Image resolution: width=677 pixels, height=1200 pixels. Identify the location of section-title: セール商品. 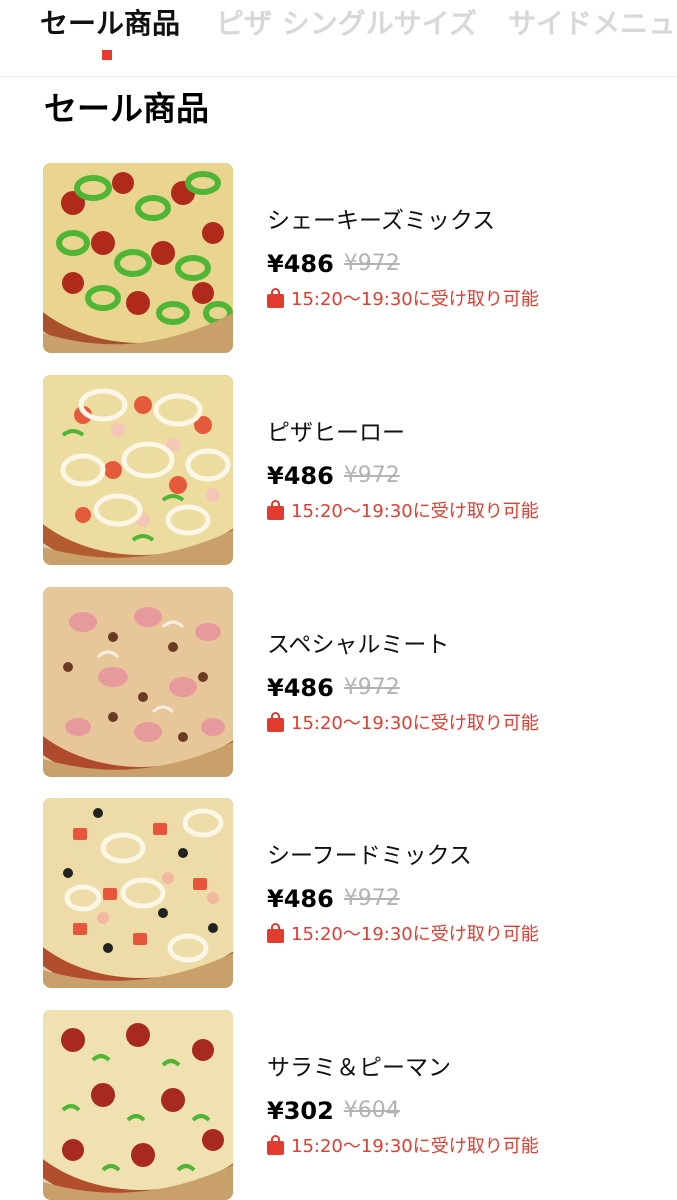
(126, 108).